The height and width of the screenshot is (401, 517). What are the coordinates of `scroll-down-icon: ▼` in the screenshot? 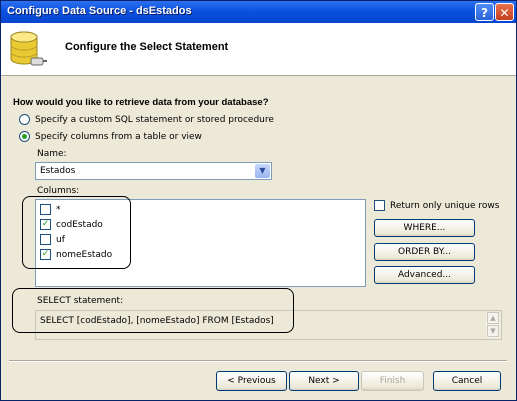 It's located at (493, 331).